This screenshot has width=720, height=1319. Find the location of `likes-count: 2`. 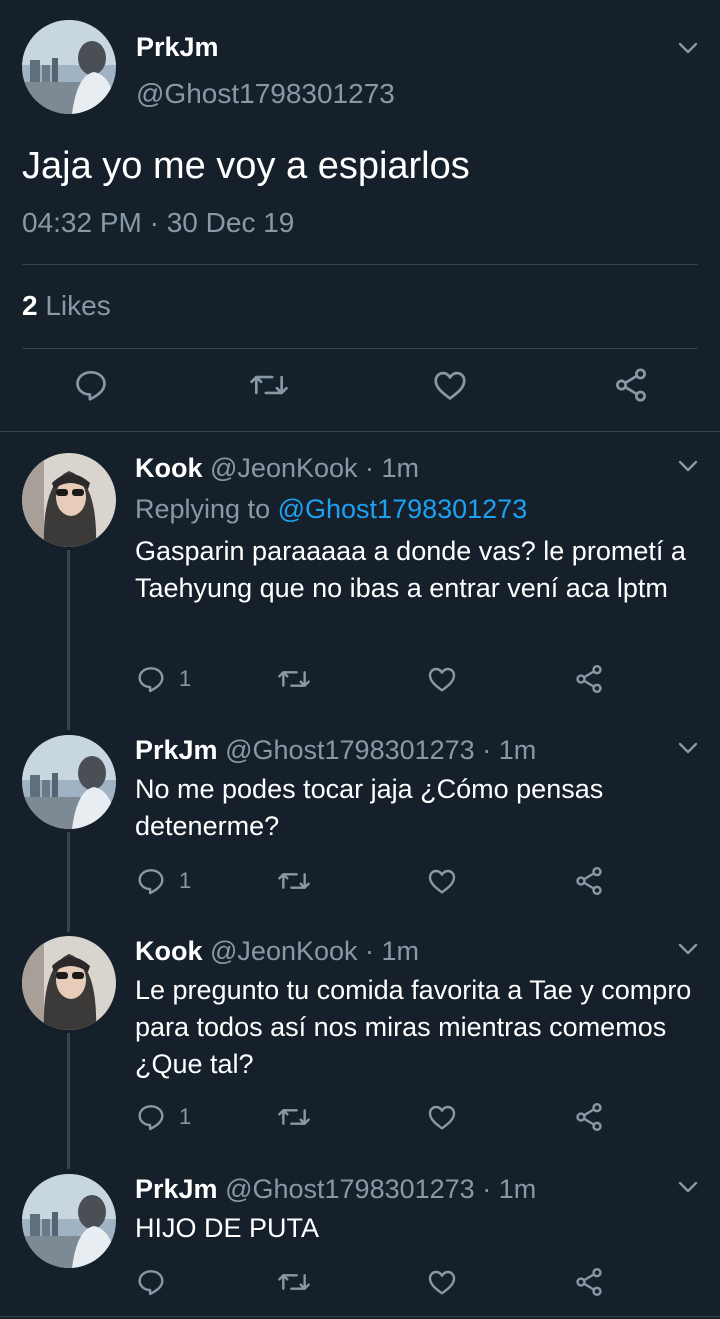

likes-count: 2 is located at coordinates (30, 305).